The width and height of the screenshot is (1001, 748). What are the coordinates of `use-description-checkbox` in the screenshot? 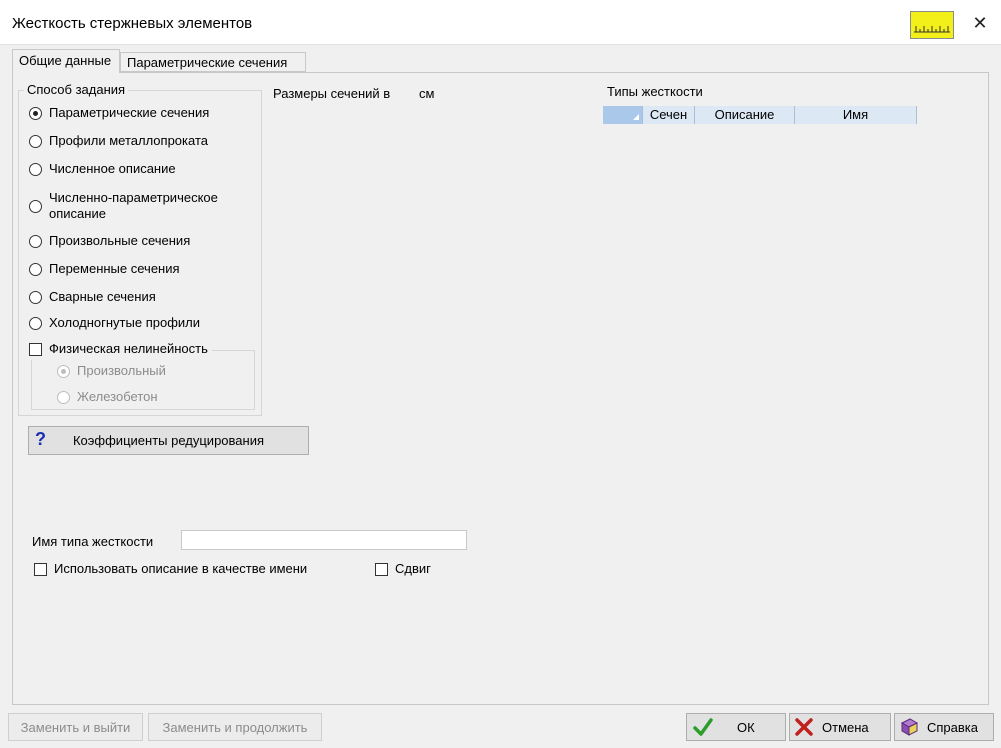 It's located at (40, 569).